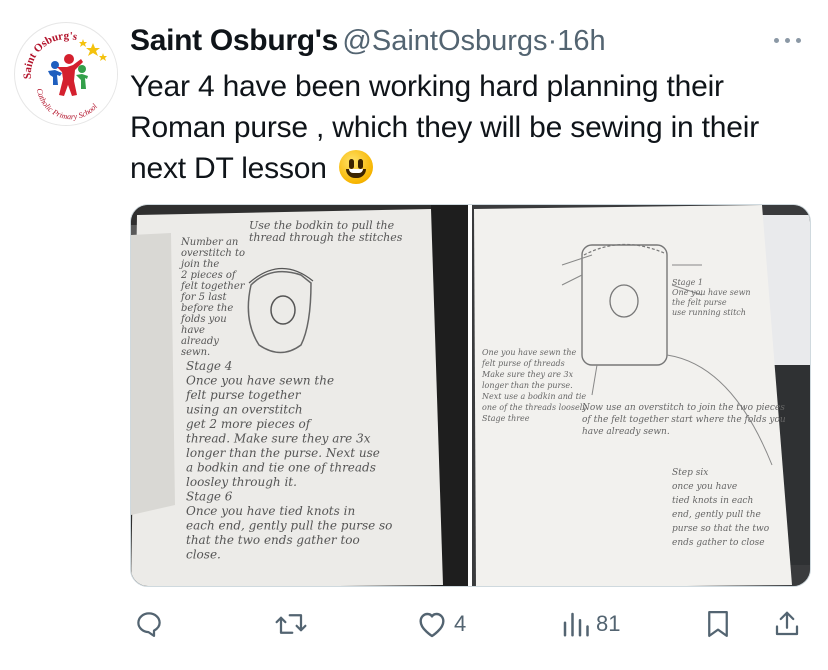 Image resolution: width=828 pixels, height=670 pixels. I want to click on retweet-icon, so click(291, 624).